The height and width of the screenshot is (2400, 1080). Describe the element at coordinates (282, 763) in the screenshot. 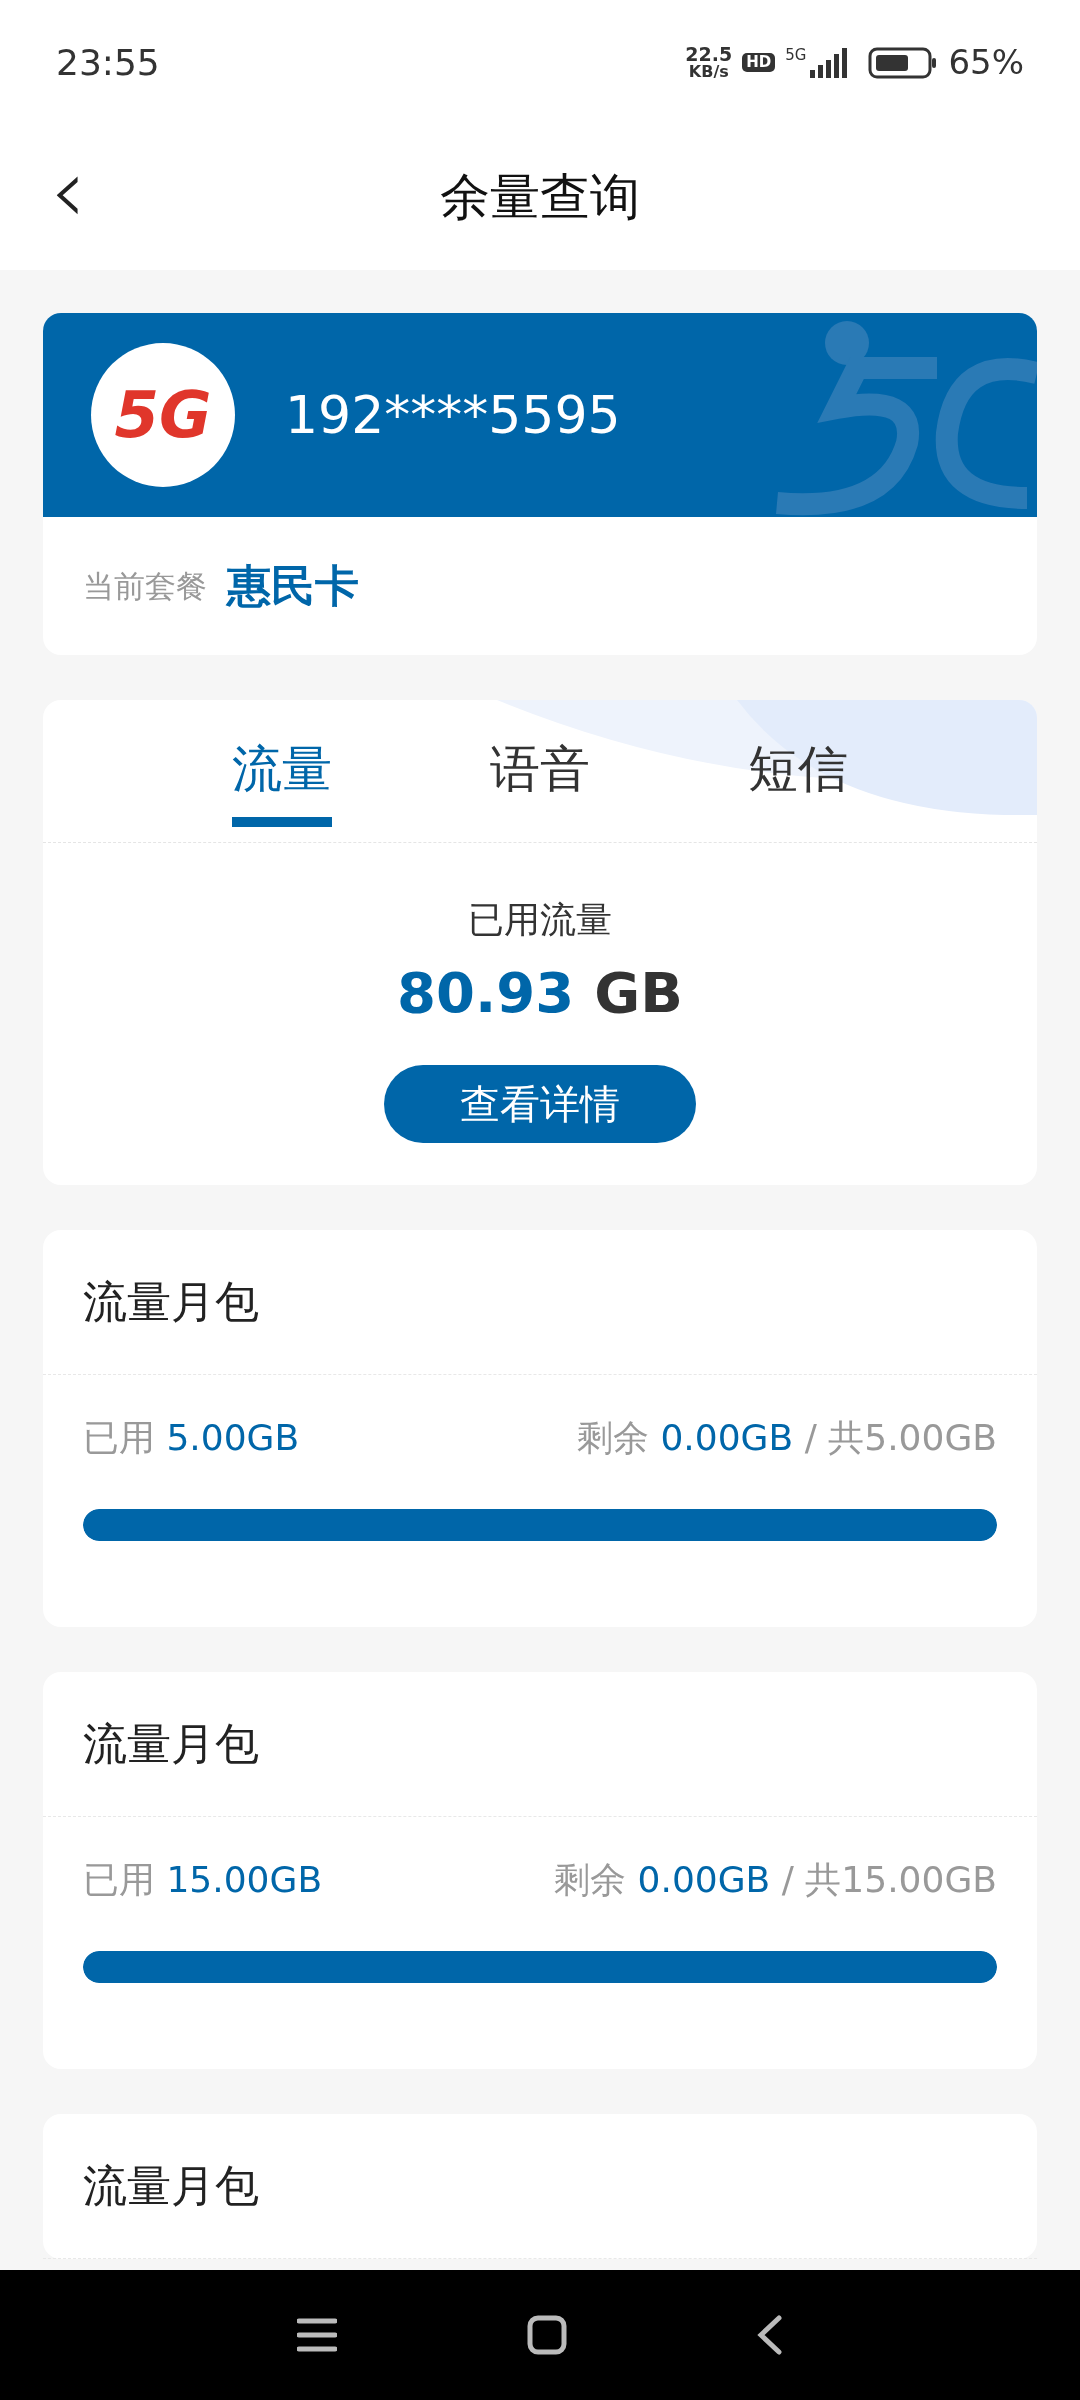

I see `tab: 流量` at that location.